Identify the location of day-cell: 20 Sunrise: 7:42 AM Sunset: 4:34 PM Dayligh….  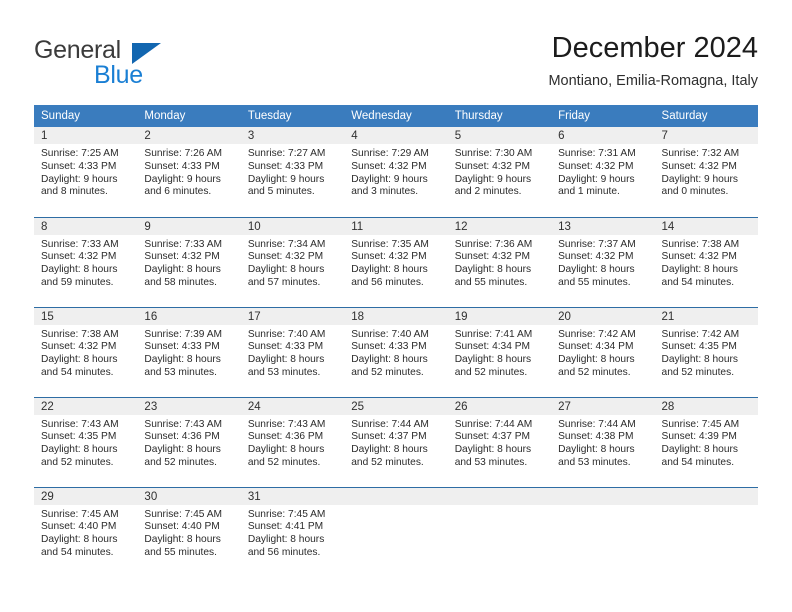
(603, 351).